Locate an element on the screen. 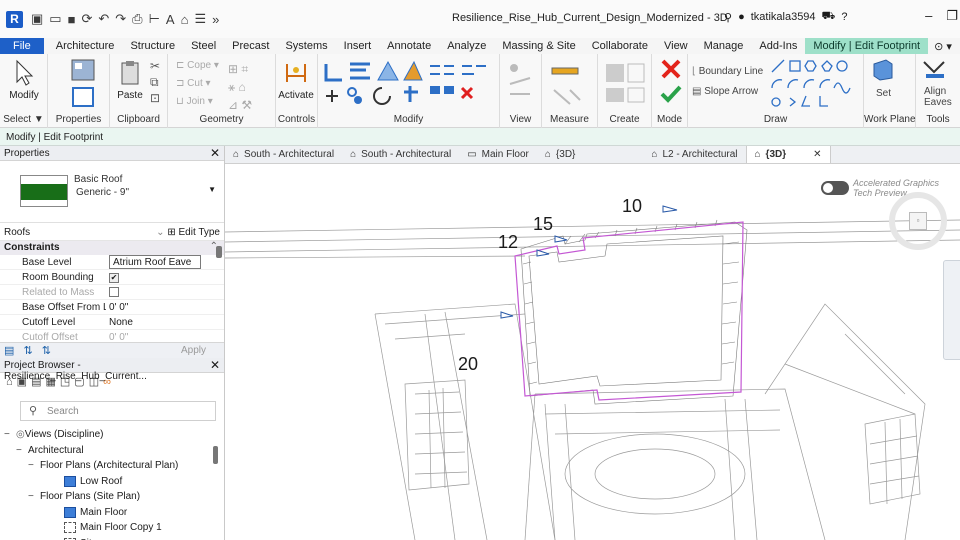 Image resolution: width=960 pixels, height=540 pixels. view-tab: ⌂ L2 - Architectural is located at coordinates (694, 154).